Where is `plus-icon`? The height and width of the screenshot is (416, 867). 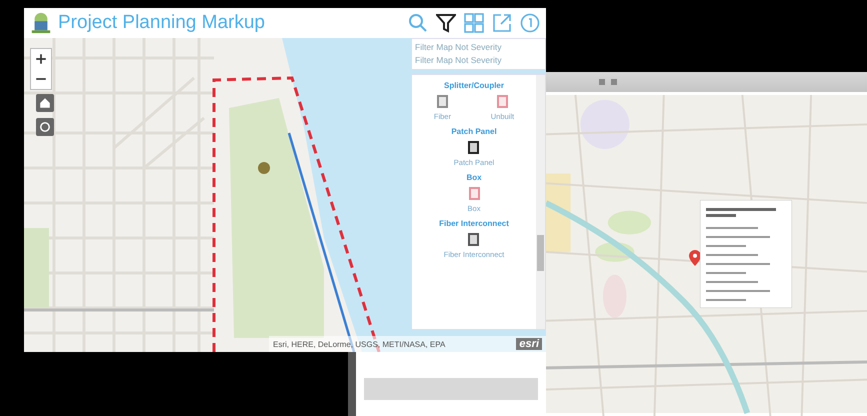
plus-icon is located at coordinates (41, 59).